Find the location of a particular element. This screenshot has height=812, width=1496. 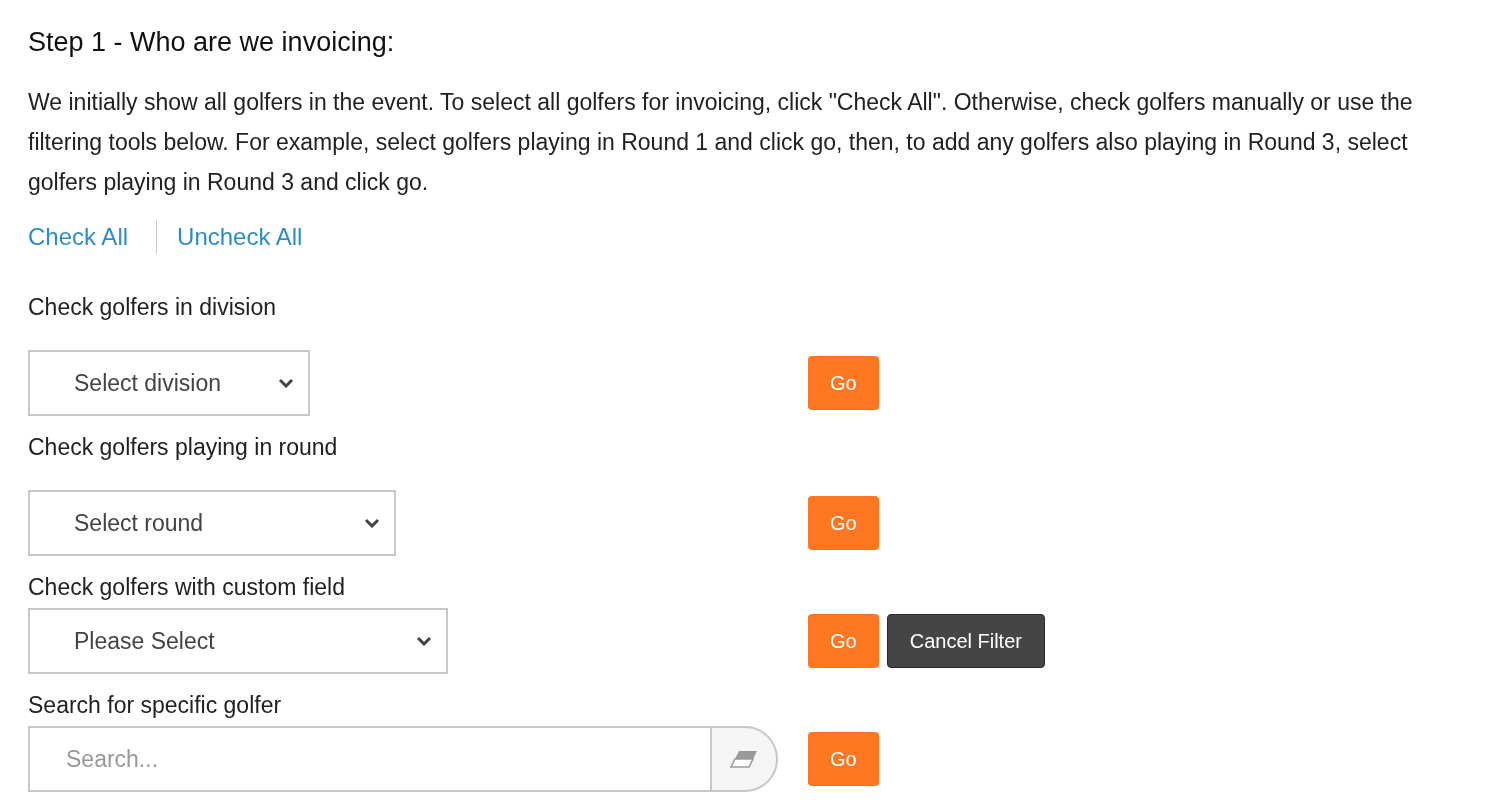

dropdown-select: Select division is located at coordinates (169, 383).